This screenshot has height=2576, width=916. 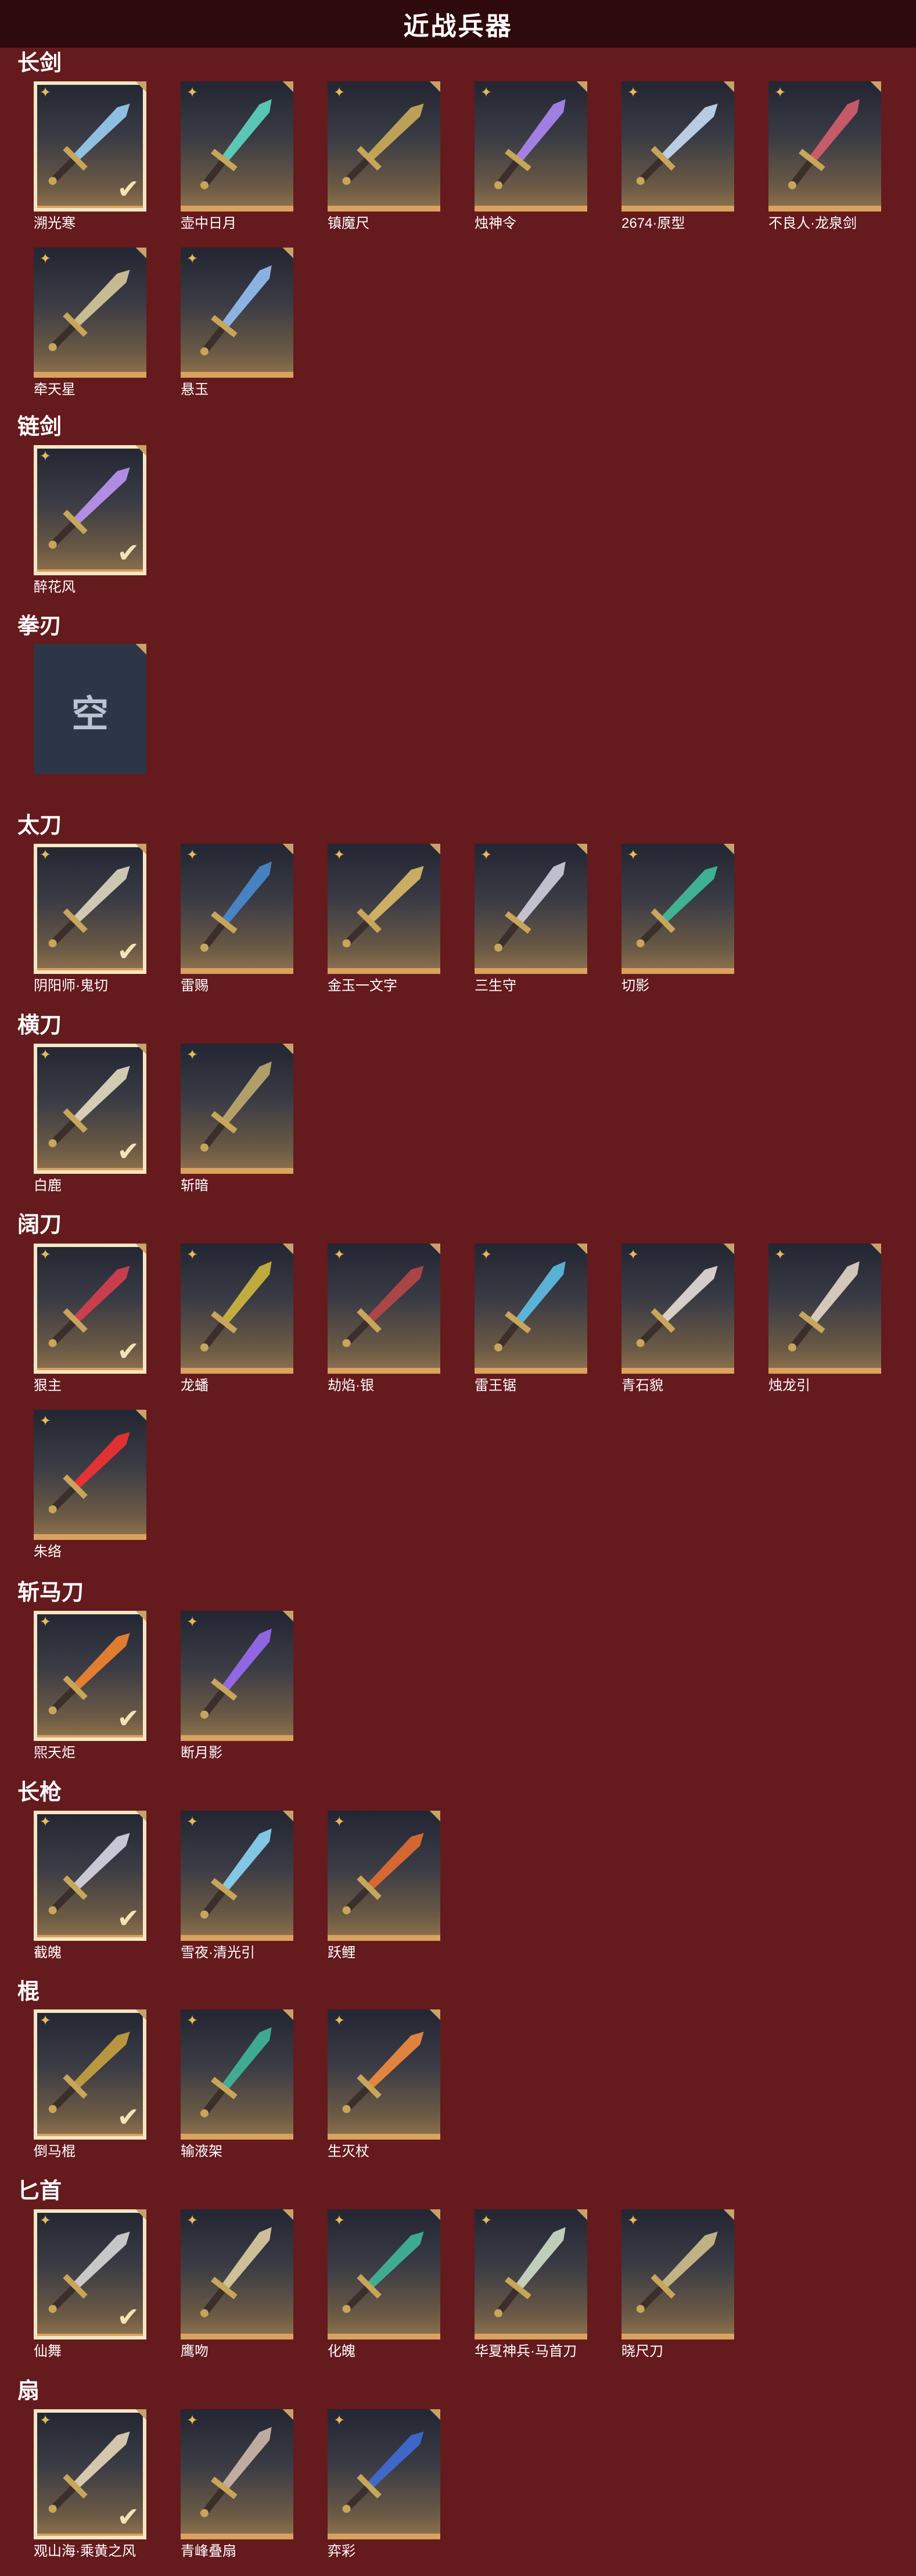 I want to click on weapon-item: ✦ ✔ 倒马棍, so click(x=90, y=2085).